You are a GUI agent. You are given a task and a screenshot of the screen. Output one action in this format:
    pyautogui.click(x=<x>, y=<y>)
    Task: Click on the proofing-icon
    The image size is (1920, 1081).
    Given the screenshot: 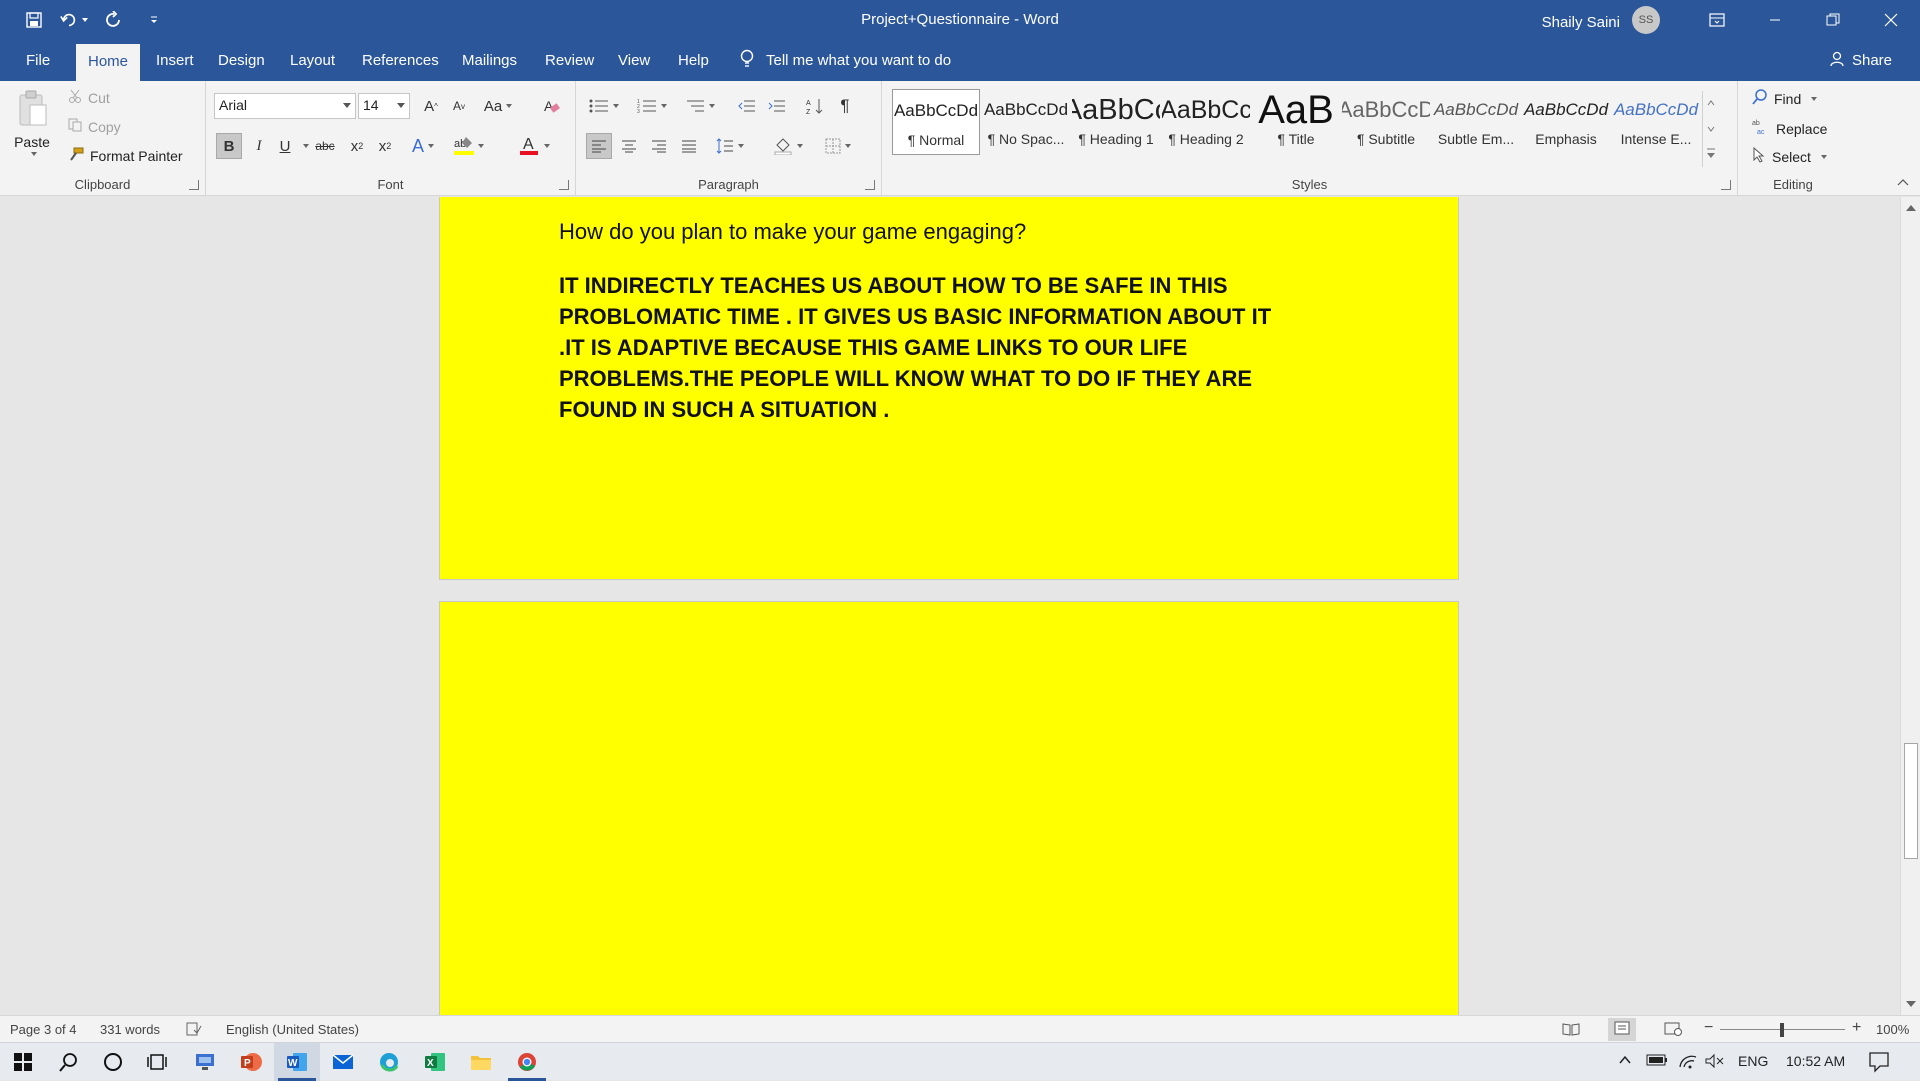 What is the action you would take?
    pyautogui.click(x=194, y=1030)
    